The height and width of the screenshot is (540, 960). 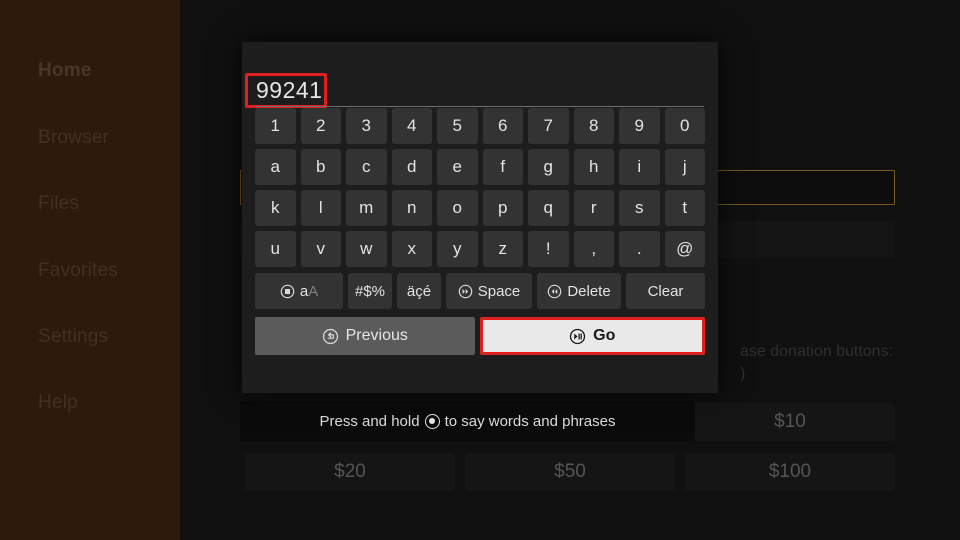 What do you see at coordinates (419, 291) in the screenshot?
I see `key-accents: äçé` at bounding box center [419, 291].